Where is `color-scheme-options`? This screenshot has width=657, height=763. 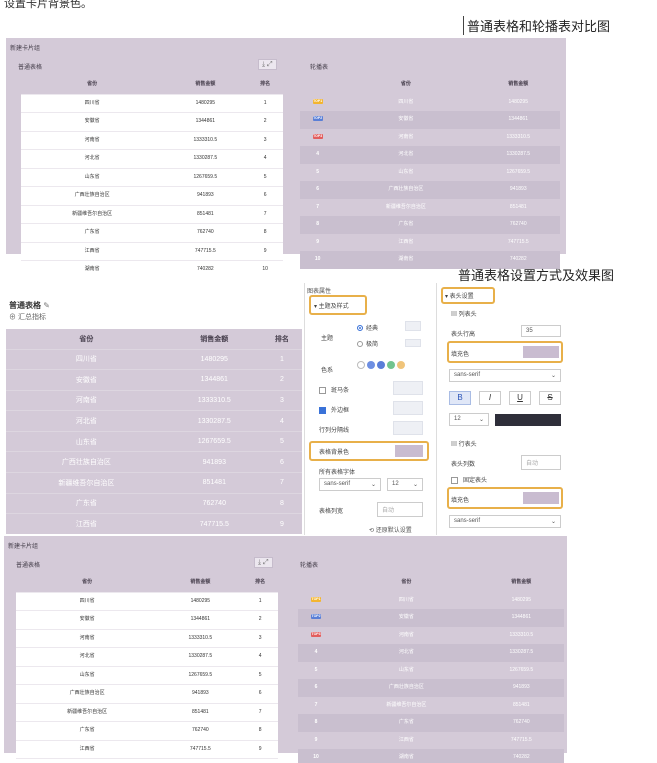
color-scheme-options is located at coordinates (382, 365).